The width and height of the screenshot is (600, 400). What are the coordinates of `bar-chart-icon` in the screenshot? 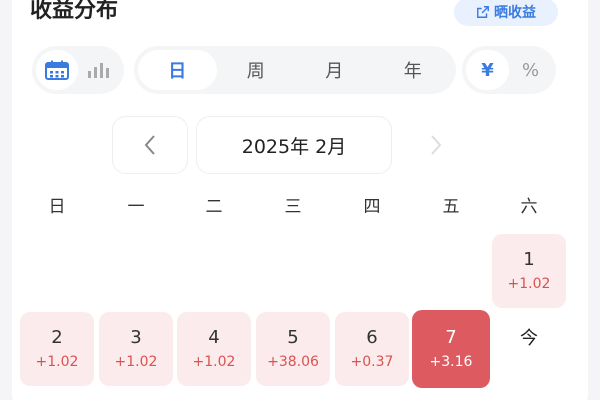 It's located at (98, 70).